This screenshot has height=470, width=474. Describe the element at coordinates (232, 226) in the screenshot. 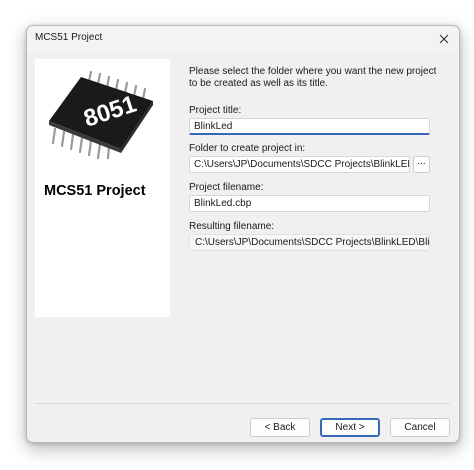

I see `resulting-filename-label: Resulting filename:` at that location.